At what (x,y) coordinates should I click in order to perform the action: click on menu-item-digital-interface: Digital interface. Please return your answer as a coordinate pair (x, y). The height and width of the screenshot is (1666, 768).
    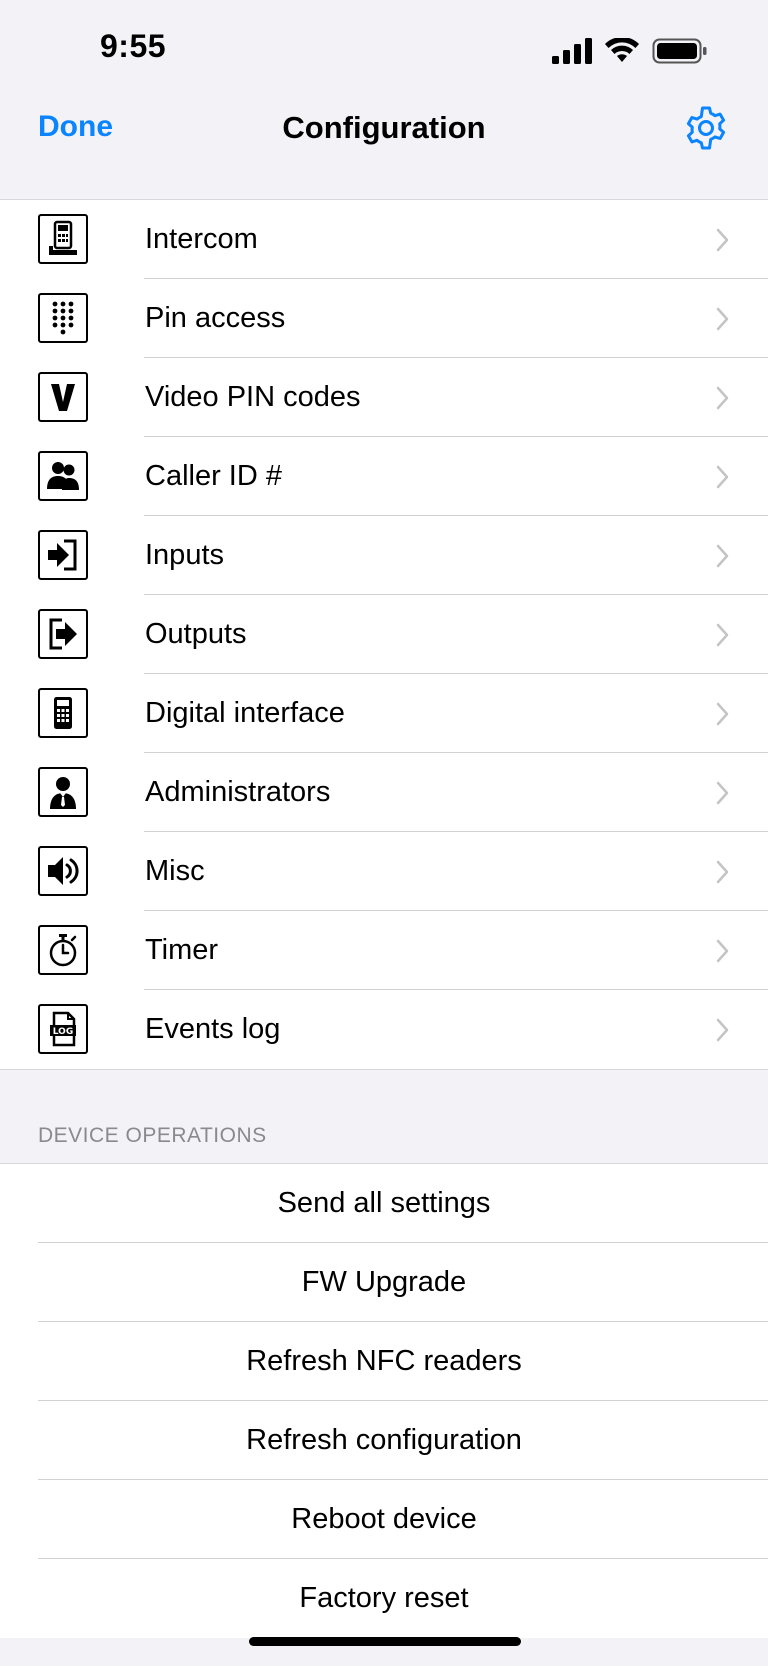
    Looking at the image, I should click on (384, 713).